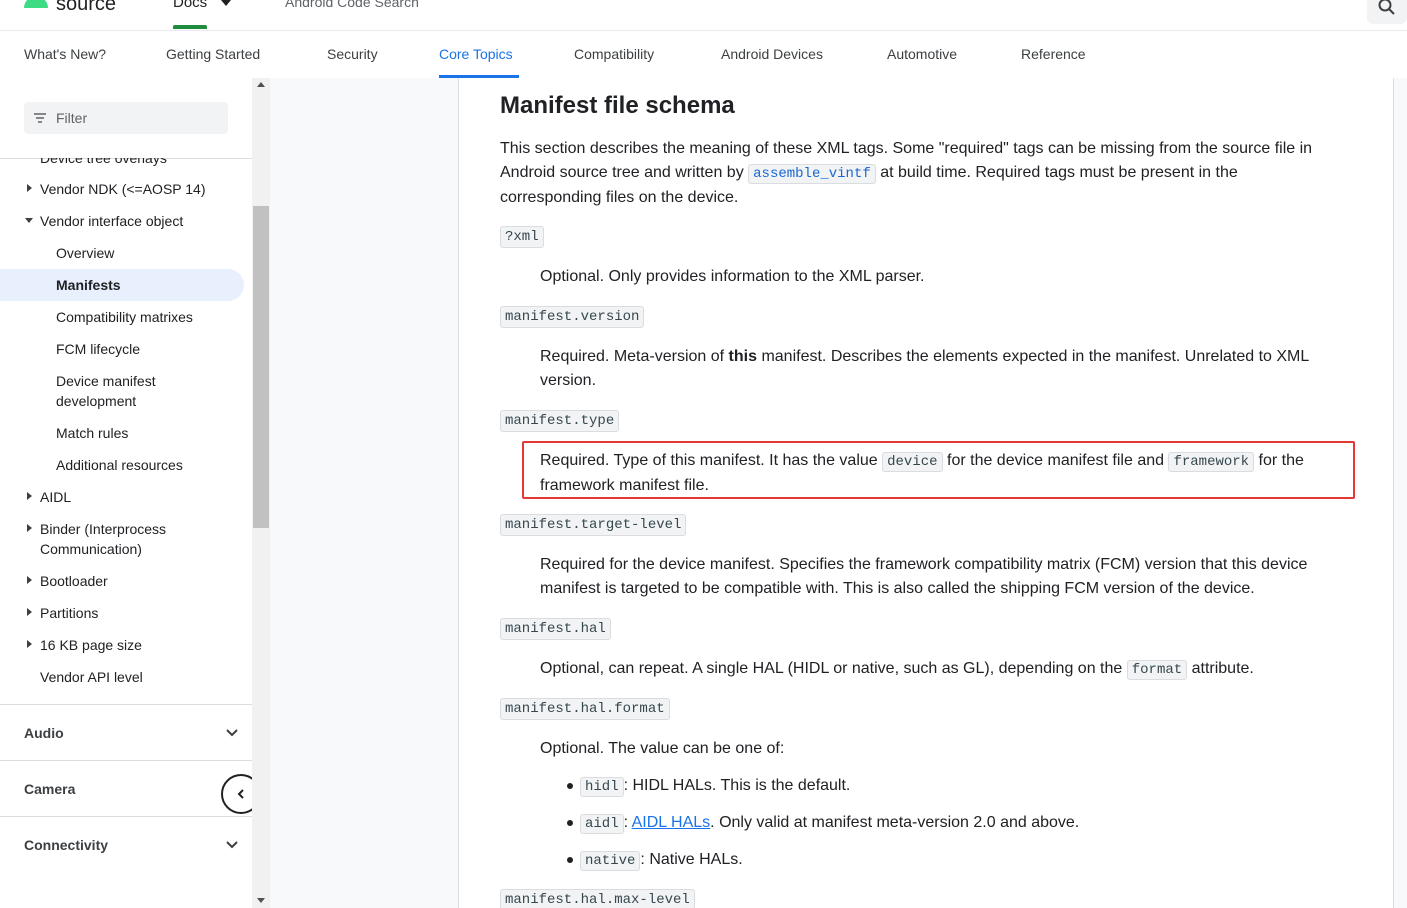  I want to click on sidebar-item-vendor-api-level: Vendor API level, so click(91, 677).